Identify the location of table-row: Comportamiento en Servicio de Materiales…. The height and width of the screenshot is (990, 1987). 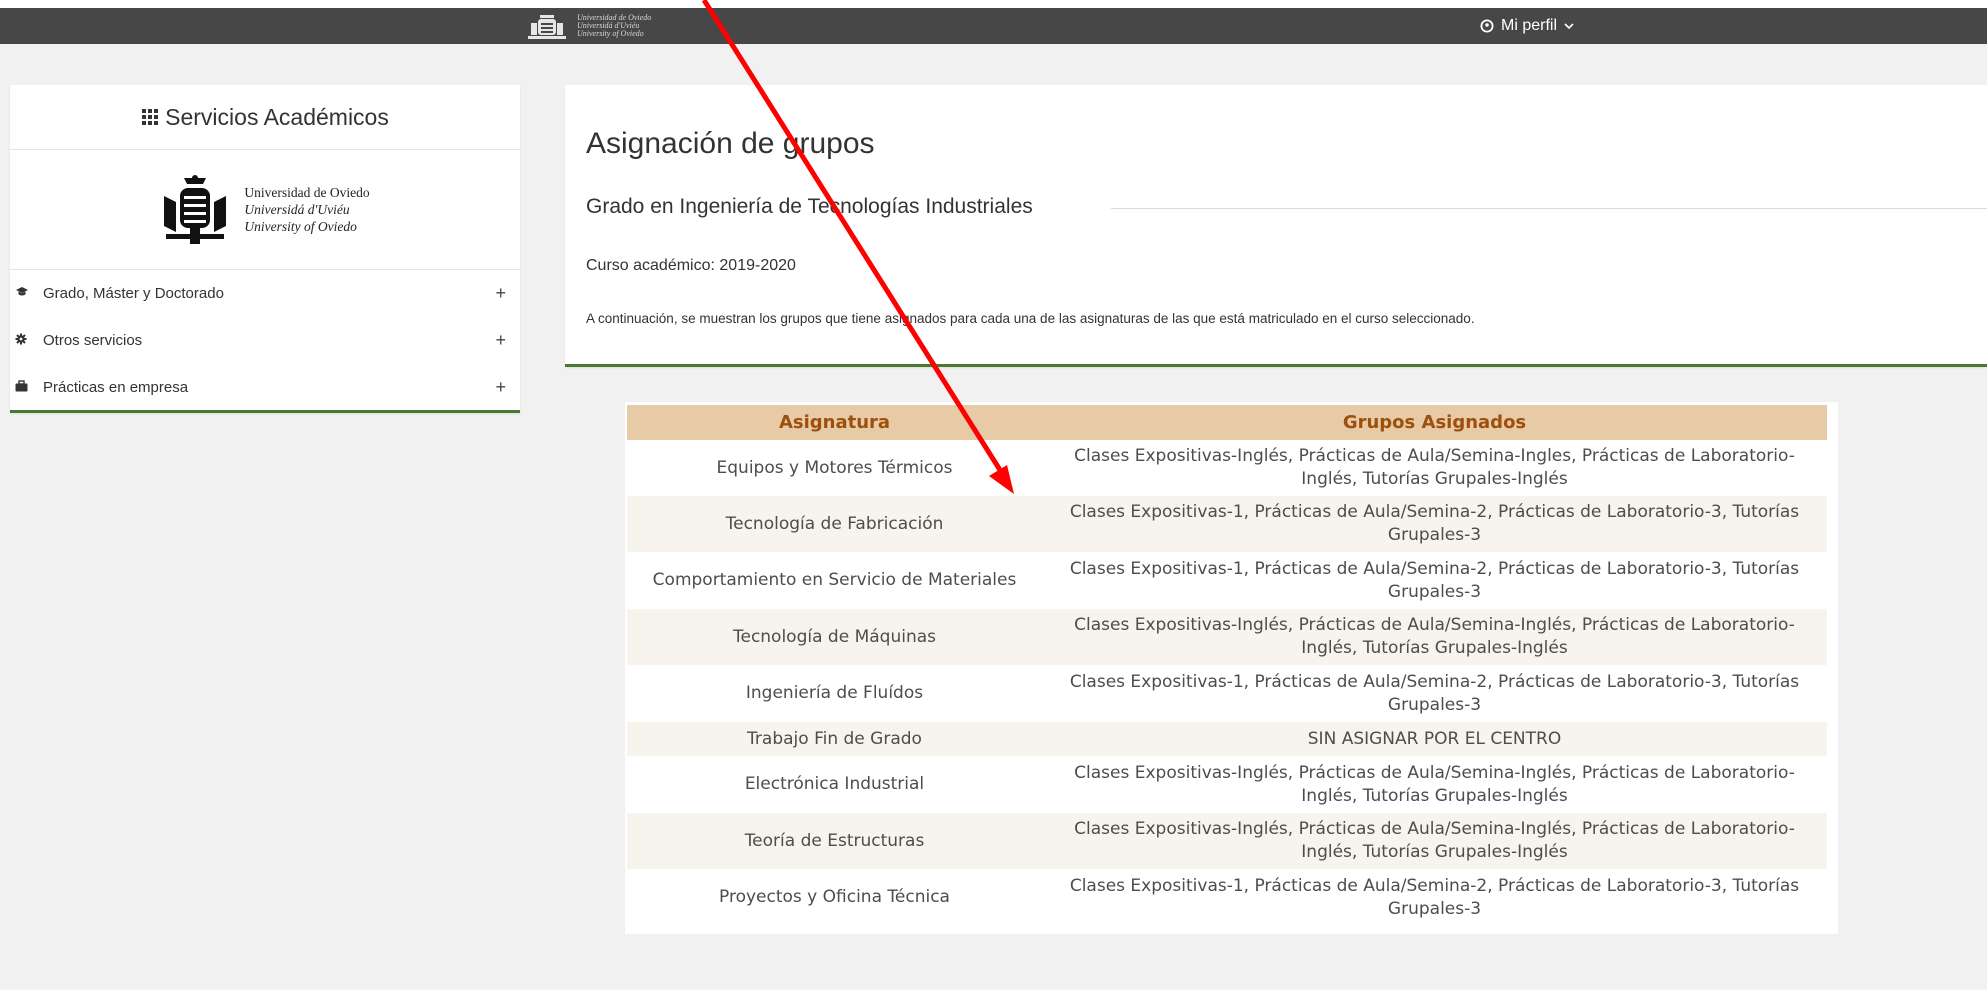
(1227, 580).